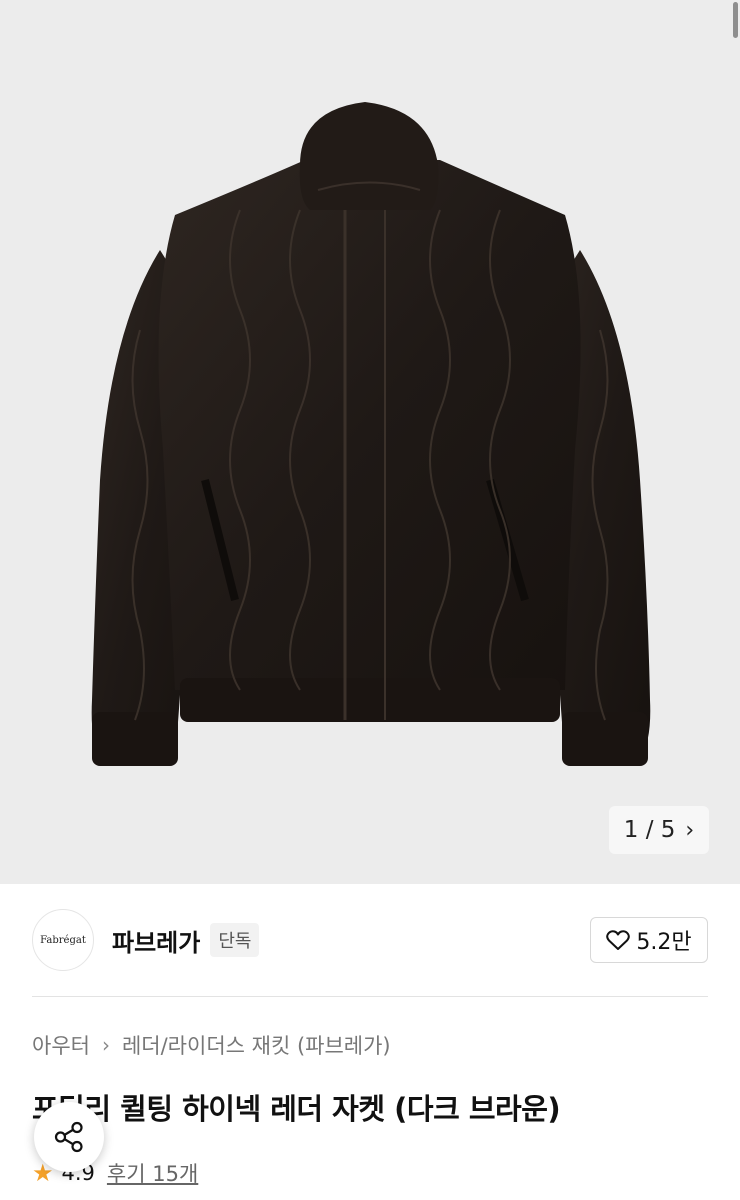 The width and height of the screenshot is (740, 1200). Describe the element at coordinates (156, 940) in the screenshot. I see `brand-name-link: 파브레가` at that location.